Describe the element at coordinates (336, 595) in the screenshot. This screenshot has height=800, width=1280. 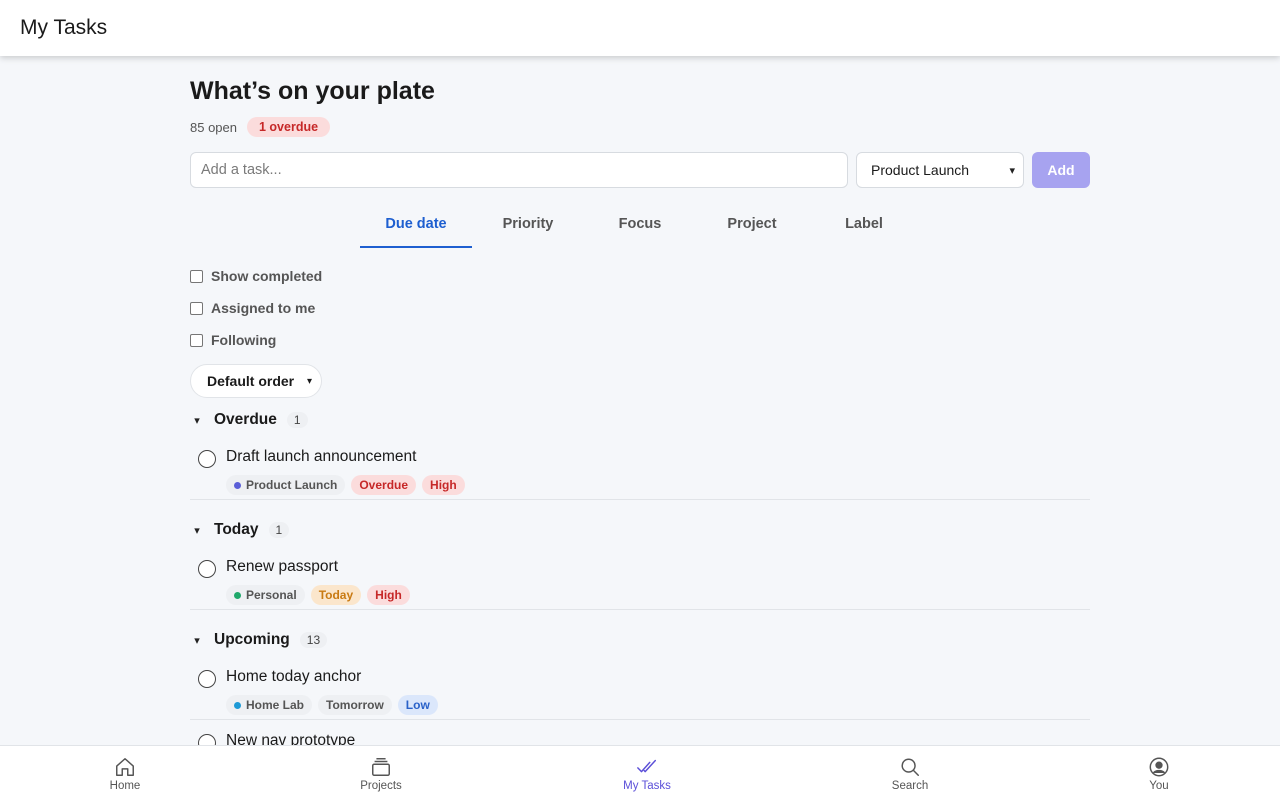
I see `due-chip: Today` at that location.